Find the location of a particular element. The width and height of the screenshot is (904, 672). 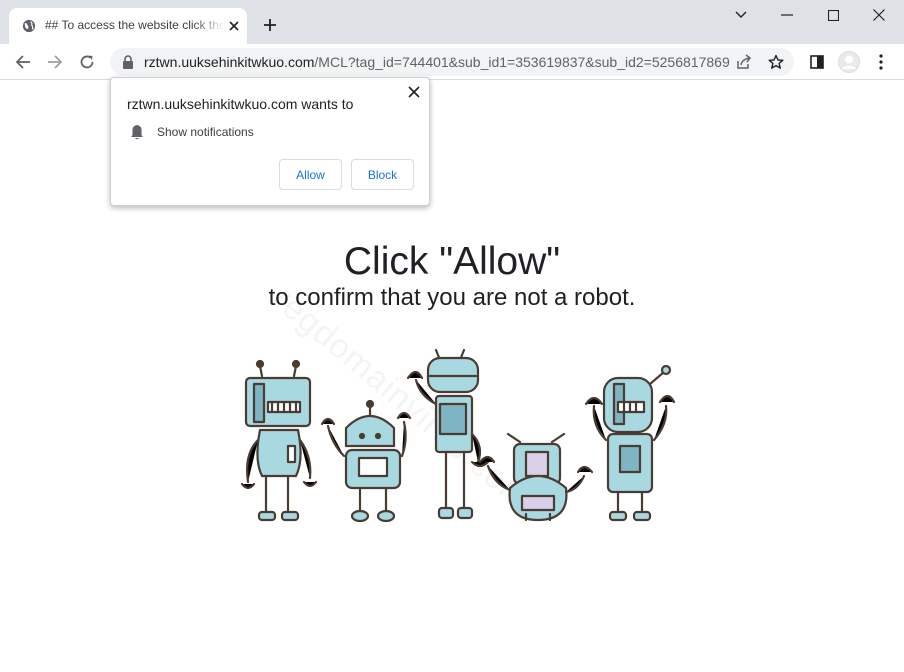

menu-button is located at coordinates (881, 62).